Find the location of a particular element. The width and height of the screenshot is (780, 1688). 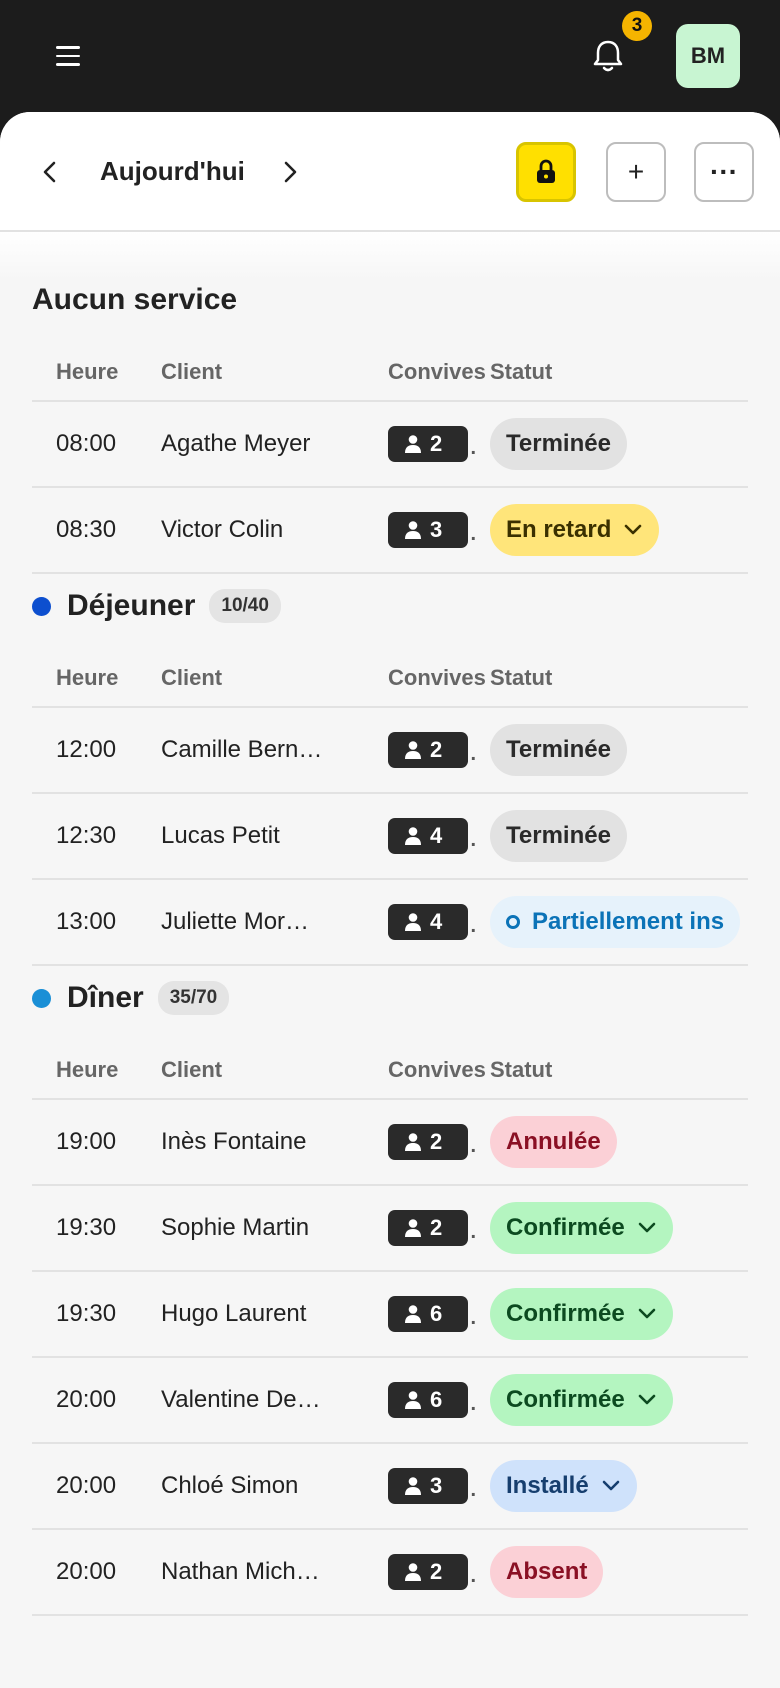

table-row: 20:00 Chloé Simon 3 Installé is located at coordinates (390, 1487).